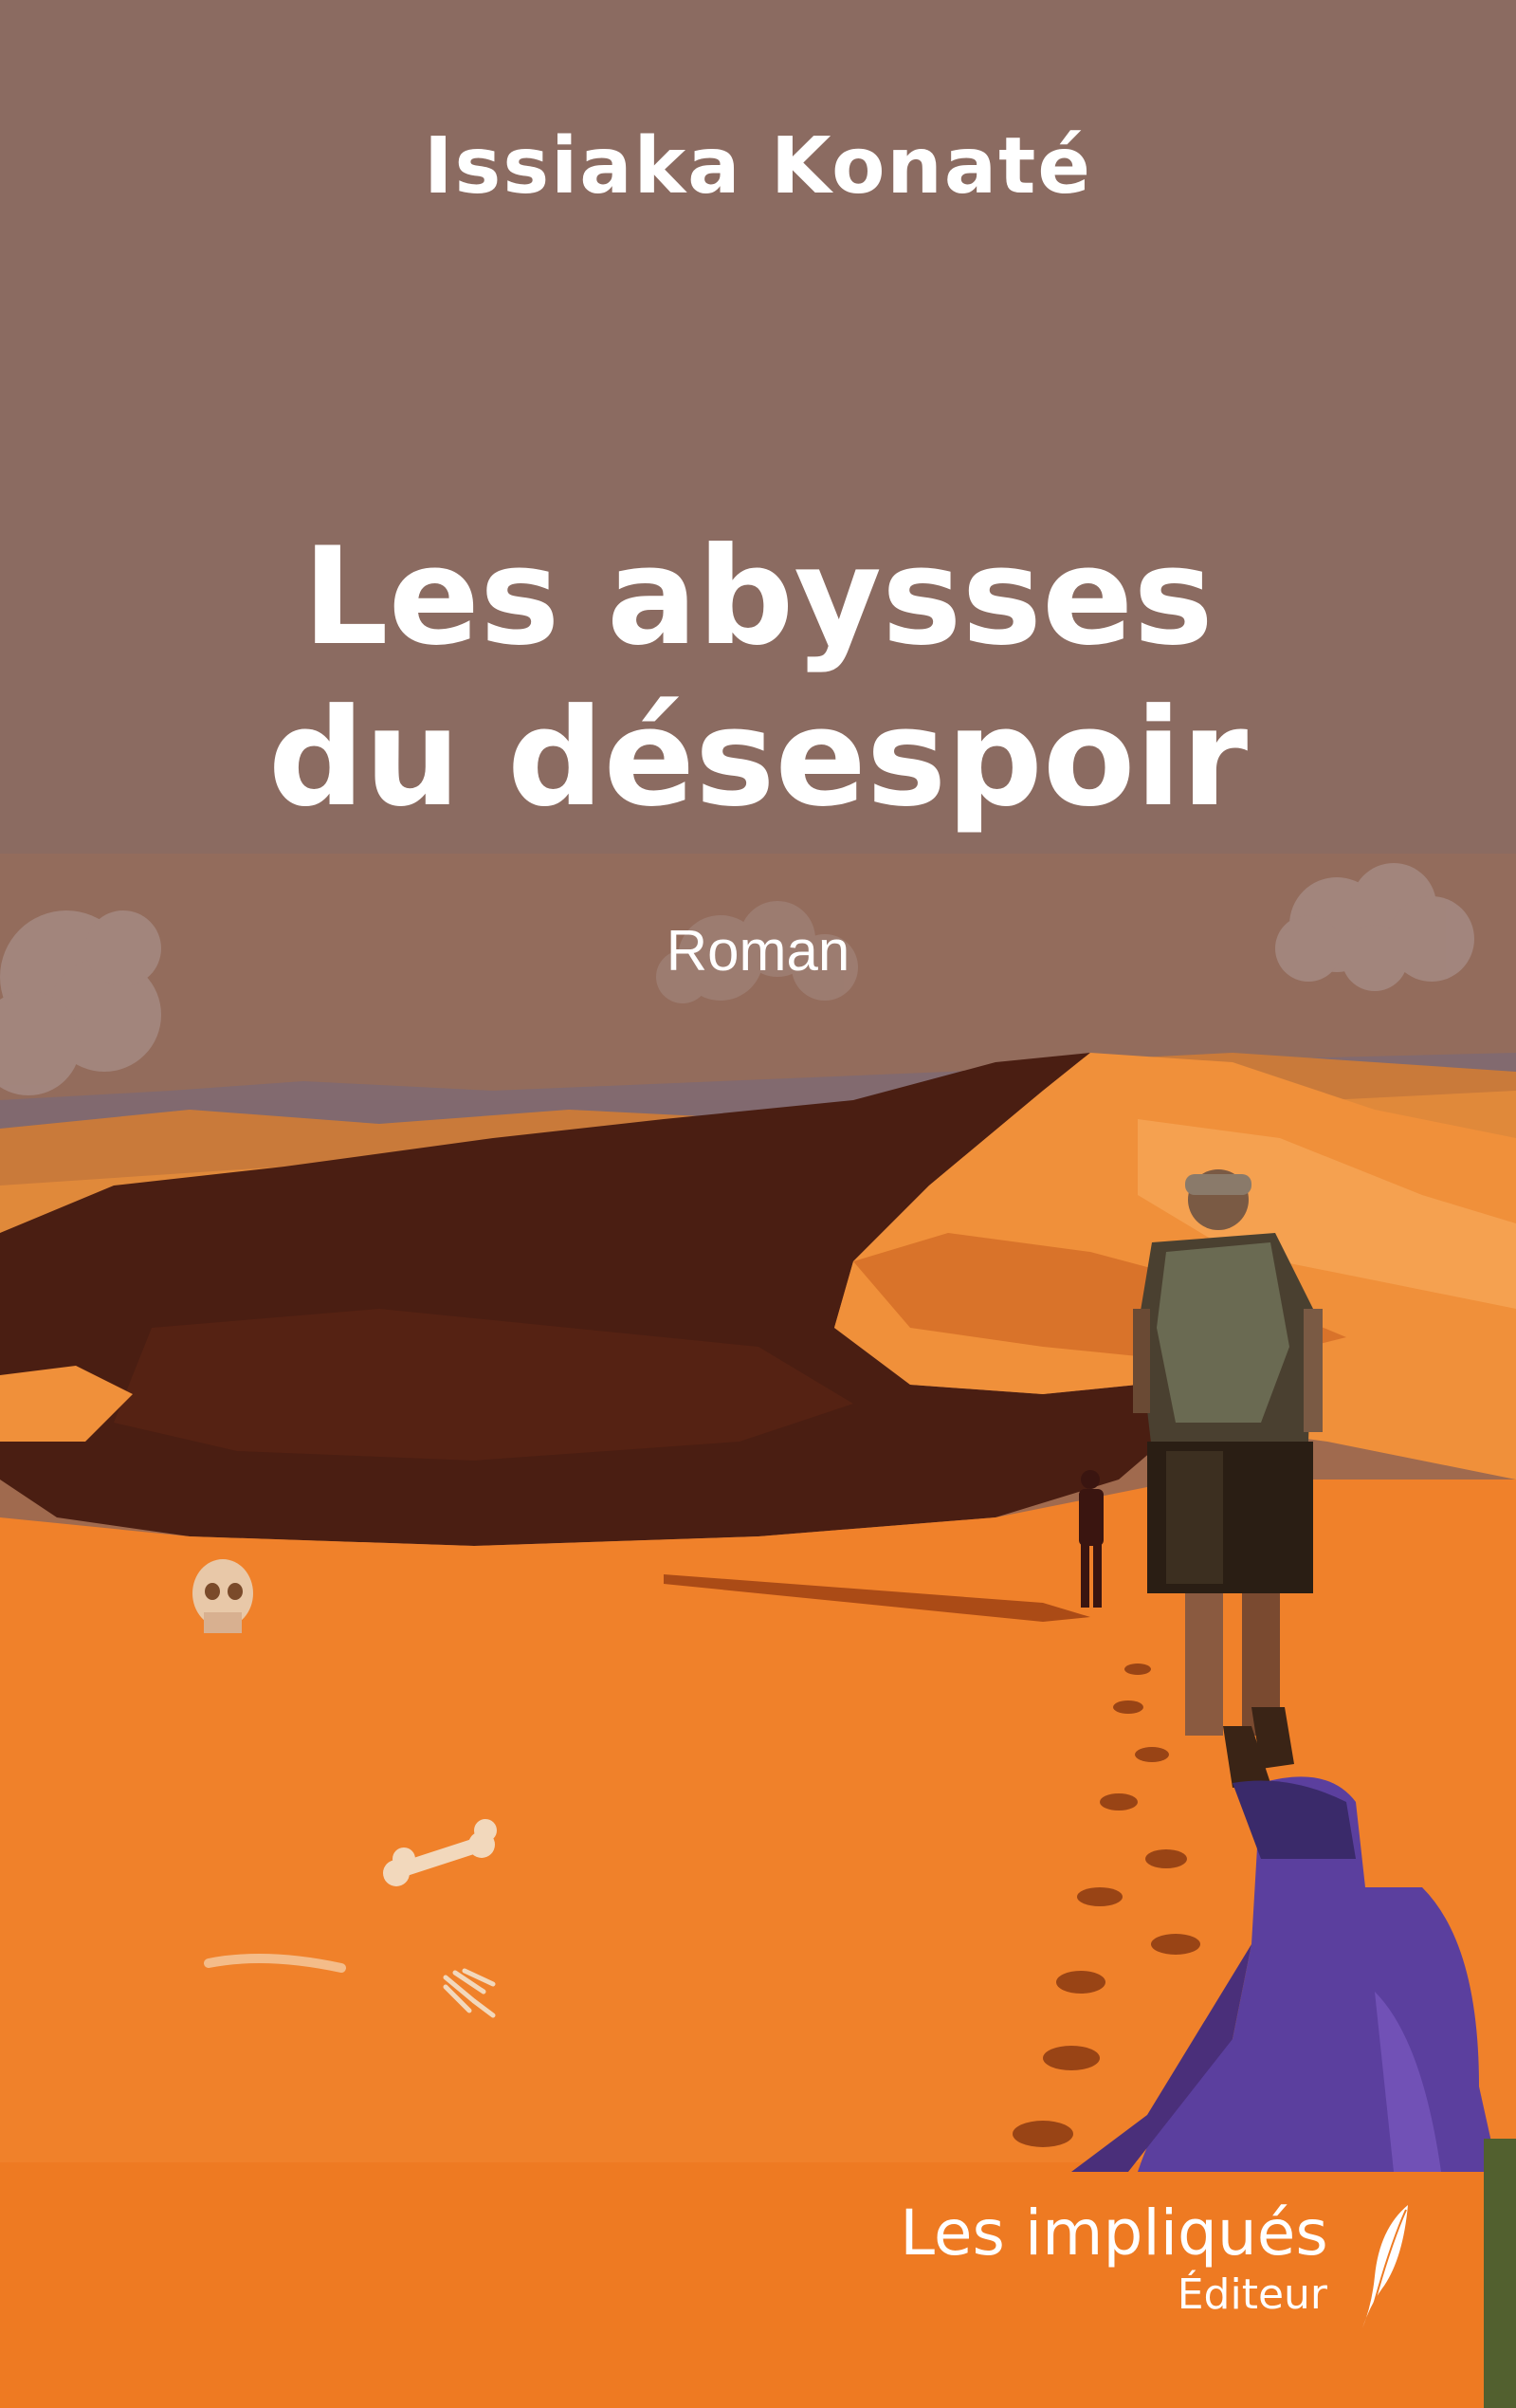  I want to click on side-accent-bar, so click(1500, 2274).